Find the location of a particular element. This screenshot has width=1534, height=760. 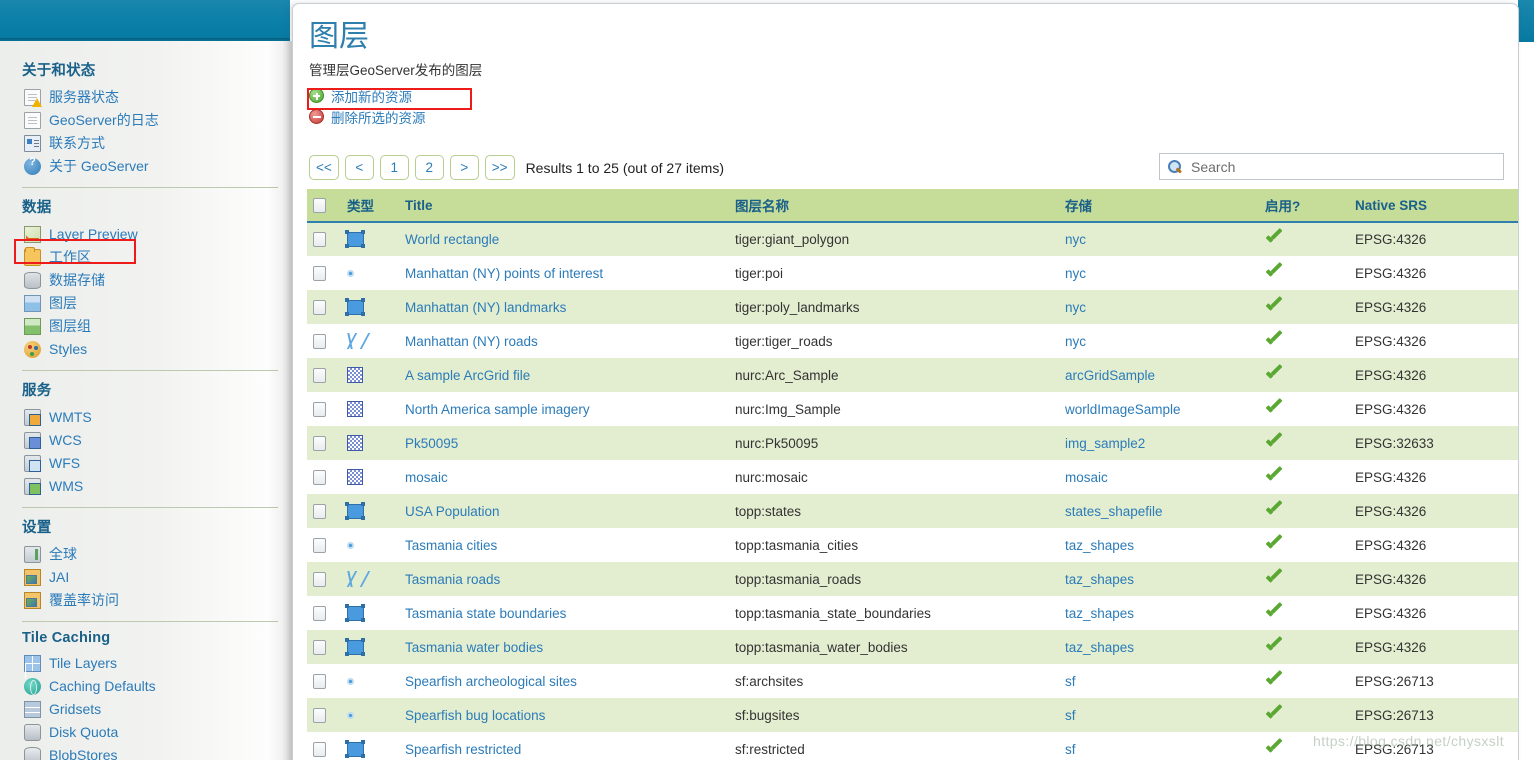

row-title-cell: USA Population is located at coordinates (564, 511).